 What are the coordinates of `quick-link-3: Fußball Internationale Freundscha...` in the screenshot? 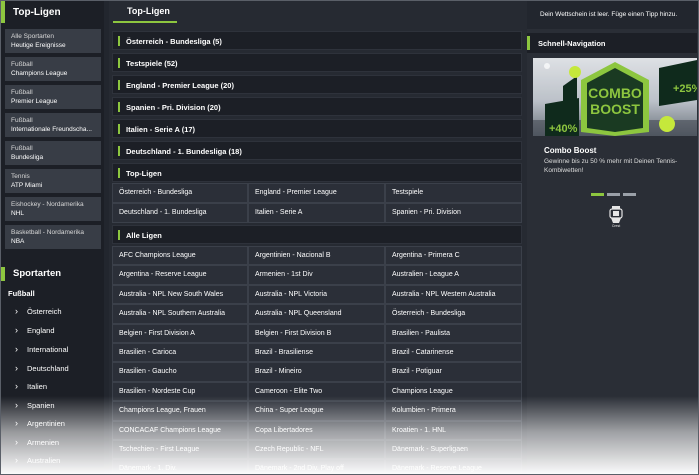 It's located at (53, 125).